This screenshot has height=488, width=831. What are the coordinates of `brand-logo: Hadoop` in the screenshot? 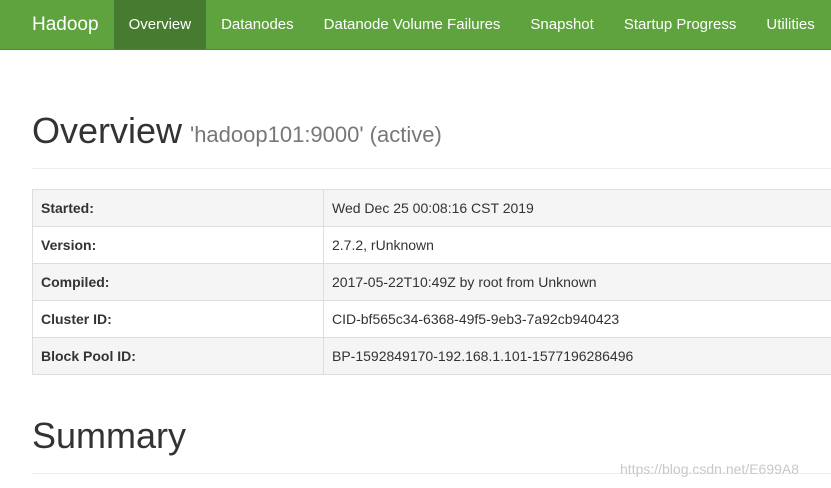 It's located at (57, 24).